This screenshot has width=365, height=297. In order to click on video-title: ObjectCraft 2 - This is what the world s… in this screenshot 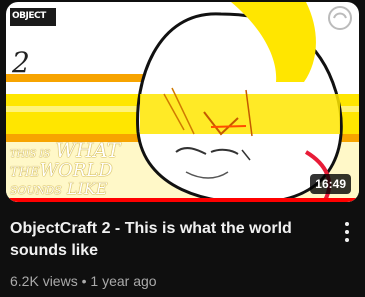, I will do `click(167, 240)`.